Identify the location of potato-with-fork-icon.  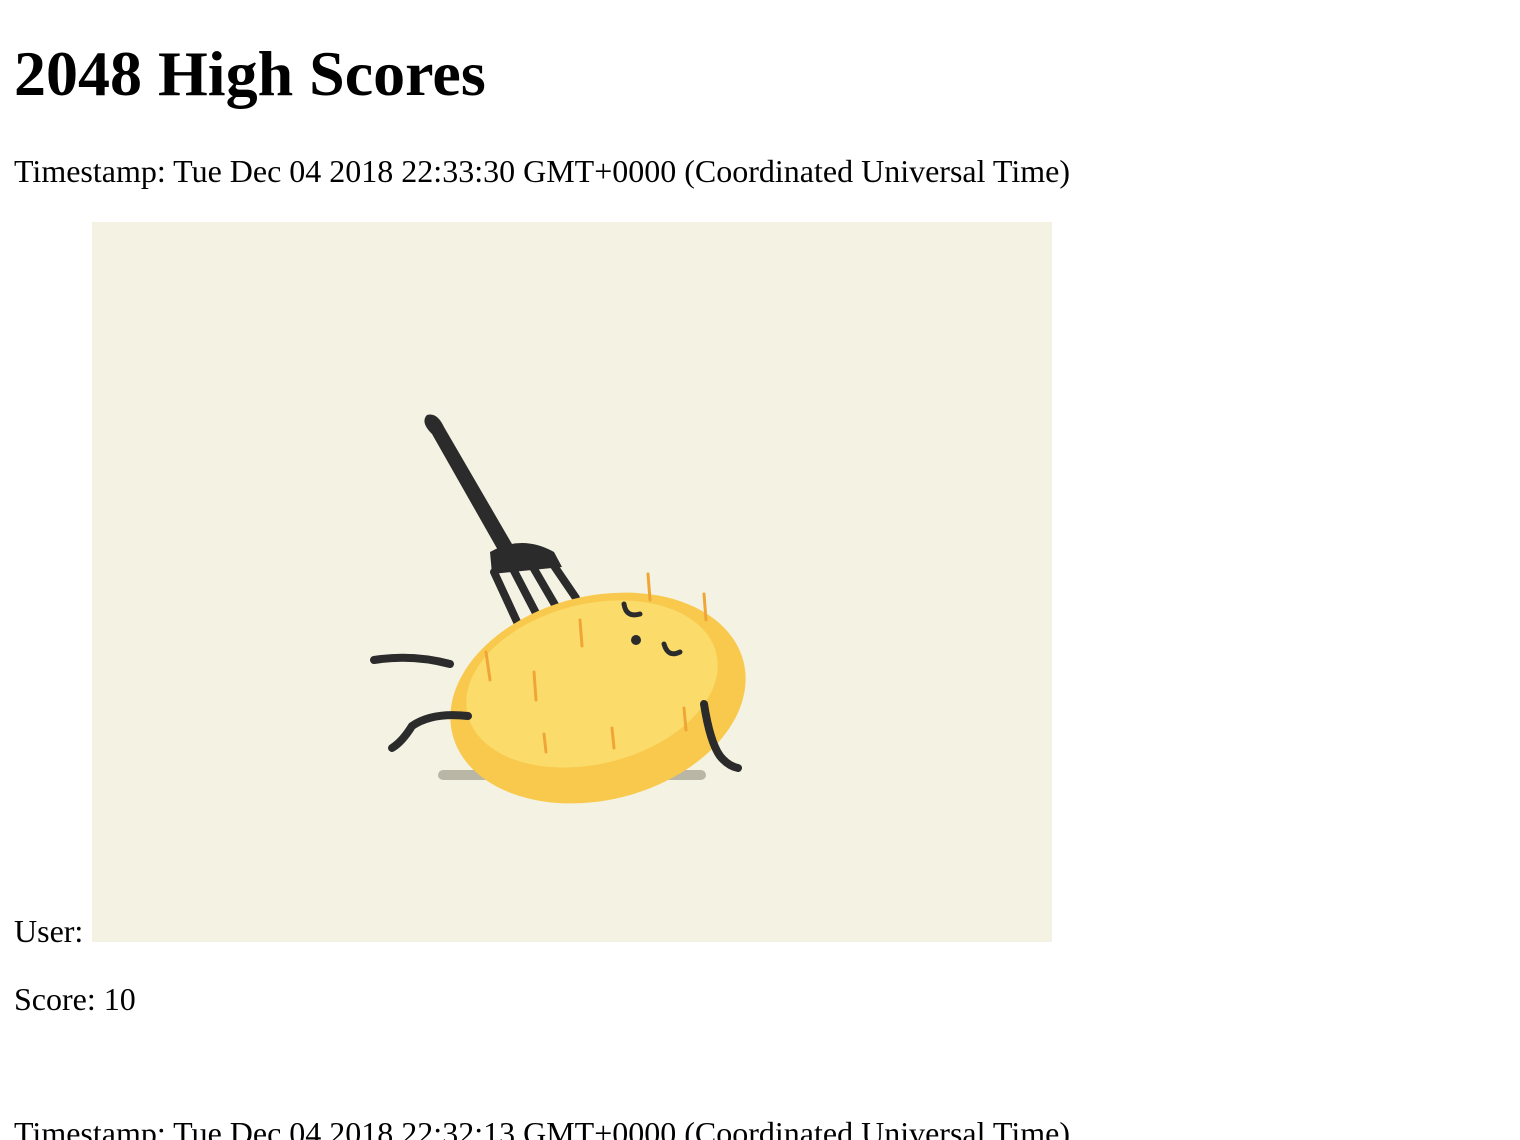
(558, 609).